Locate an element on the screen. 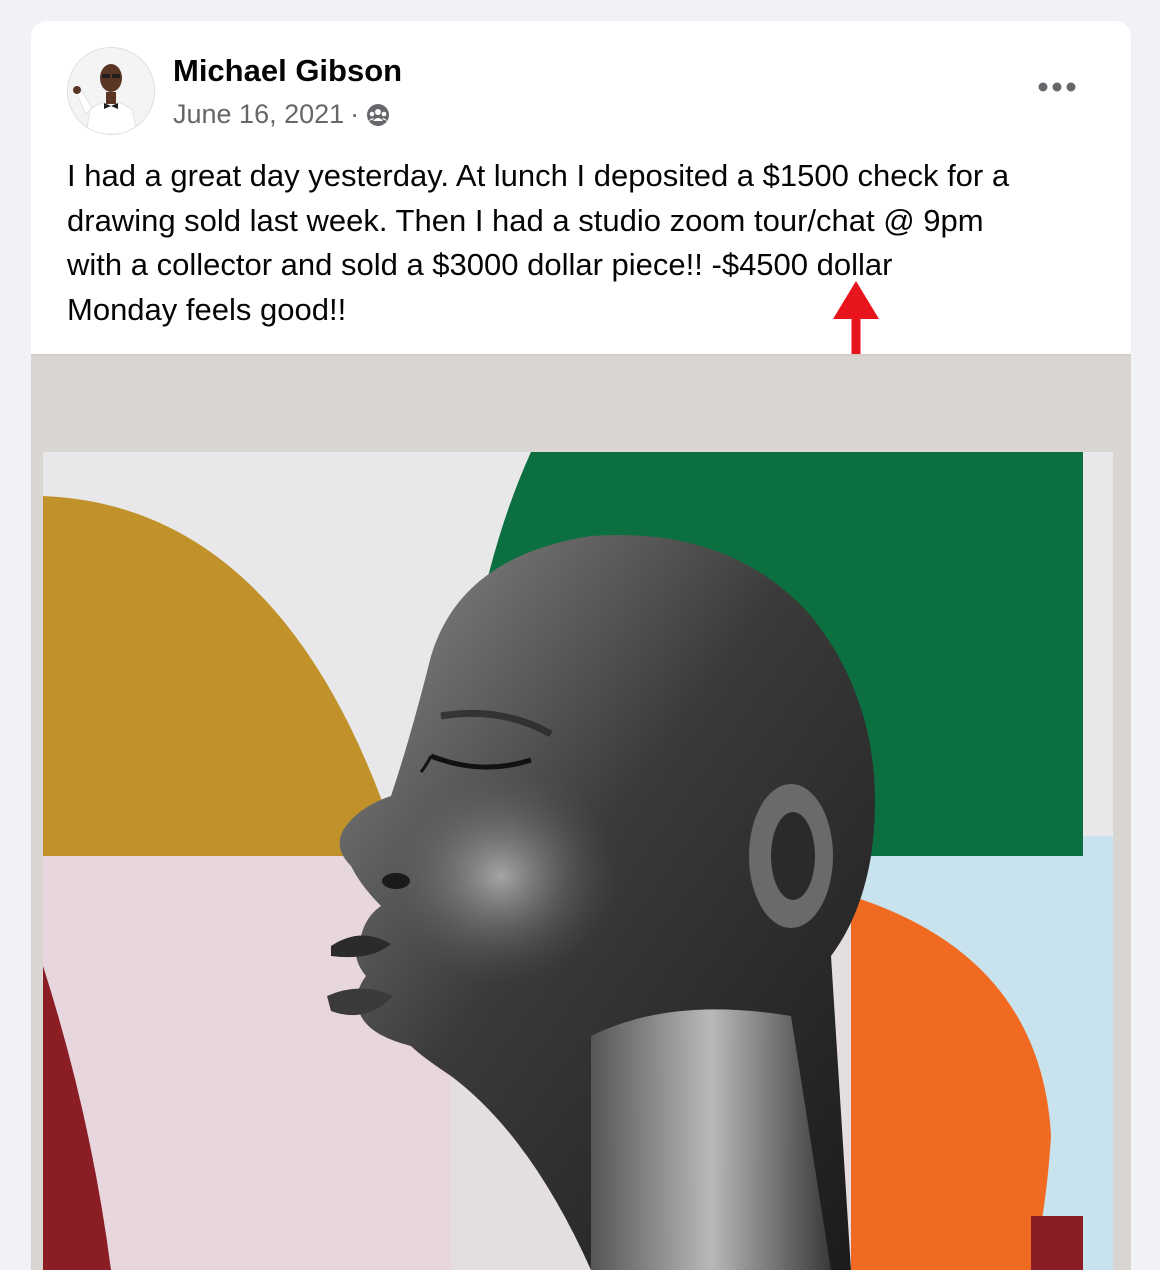 The image size is (1160, 1270). friends-icon is located at coordinates (378, 115).